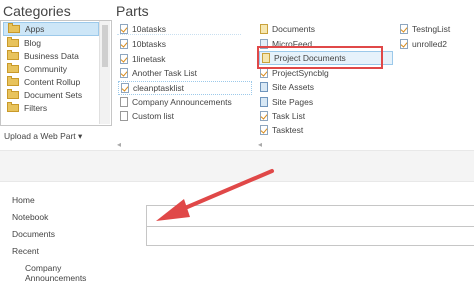  Describe the element at coordinates (157, 73) in the screenshot. I see `part-item: Another Task List` at that location.